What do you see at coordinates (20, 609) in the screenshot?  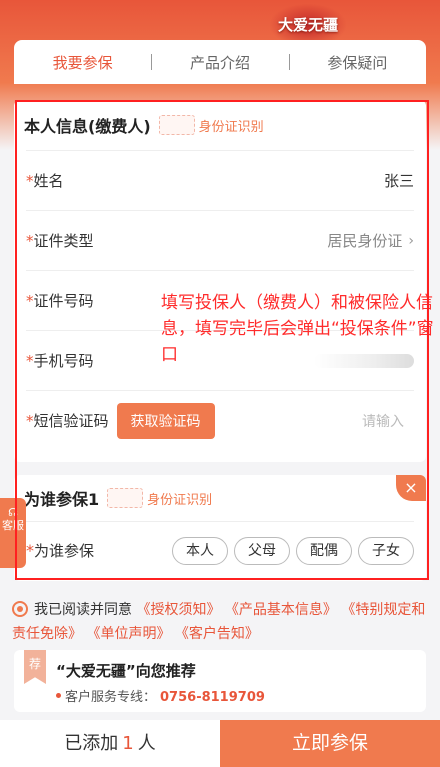 I see `agree-radio` at bounding box center [20, 609].